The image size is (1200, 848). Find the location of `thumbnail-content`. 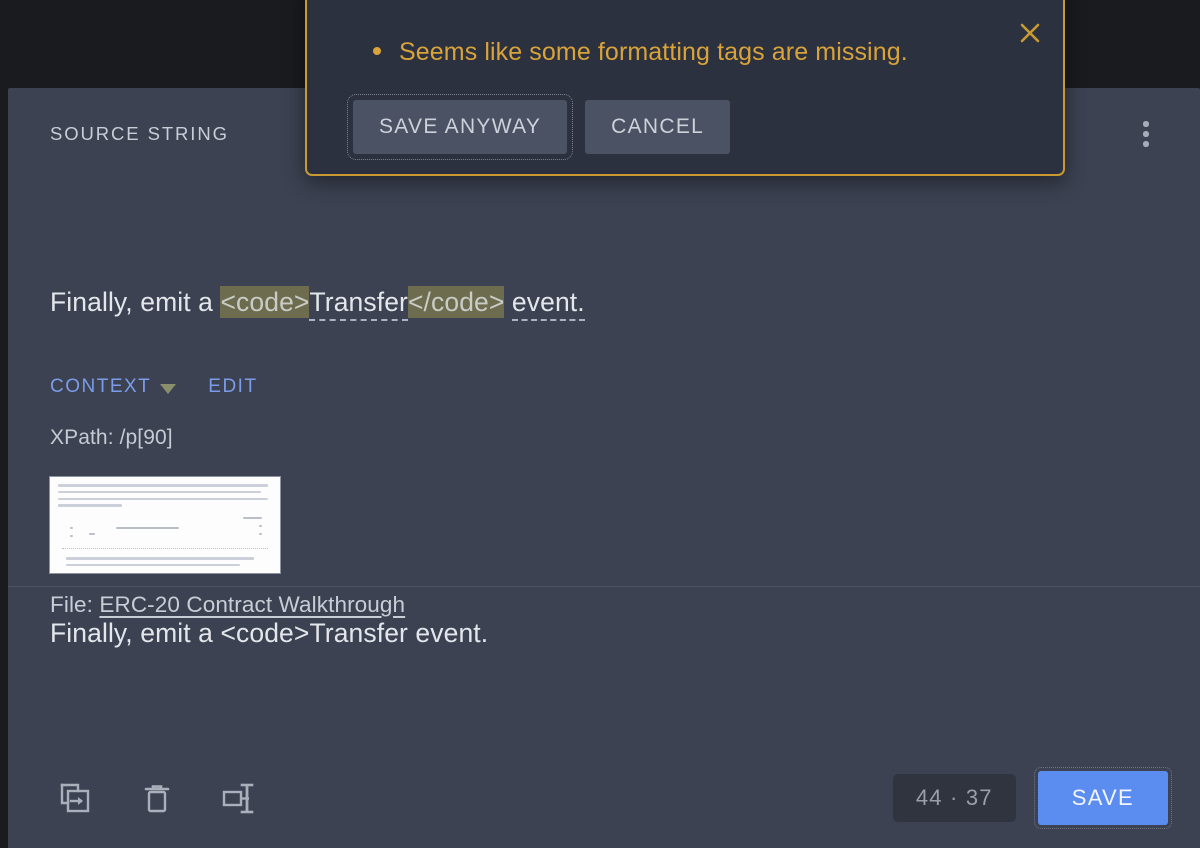

thumbnail-content is located at coordinates (165, 522).